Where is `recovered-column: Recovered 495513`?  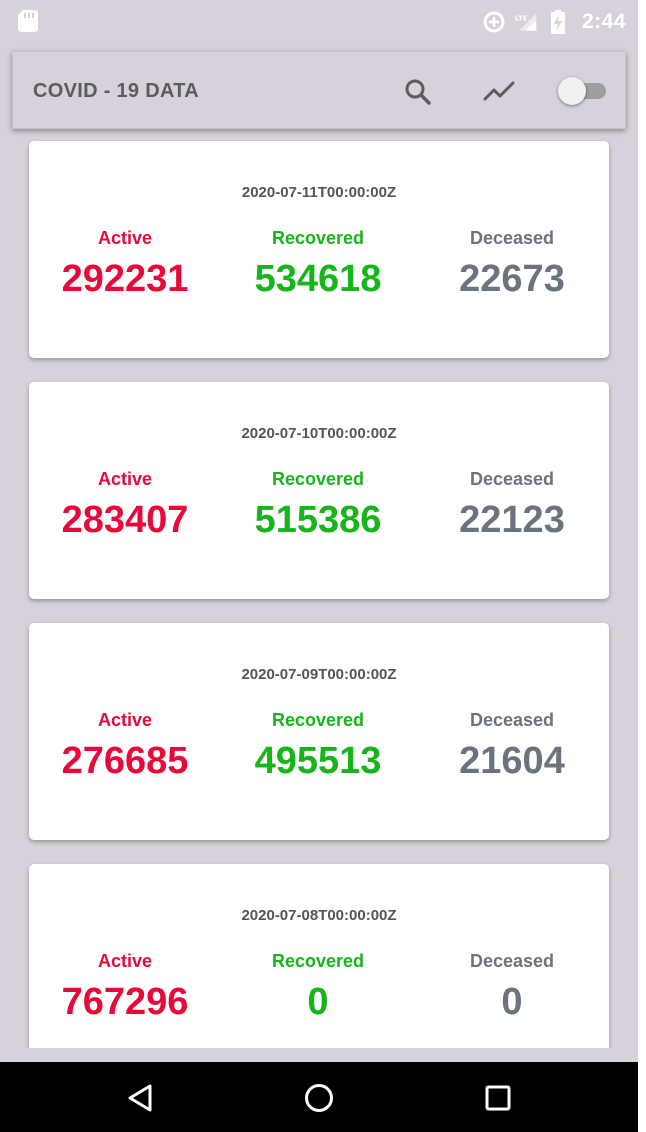 recovered-column: Recovered 495513 is located at coordinates (318, 746).